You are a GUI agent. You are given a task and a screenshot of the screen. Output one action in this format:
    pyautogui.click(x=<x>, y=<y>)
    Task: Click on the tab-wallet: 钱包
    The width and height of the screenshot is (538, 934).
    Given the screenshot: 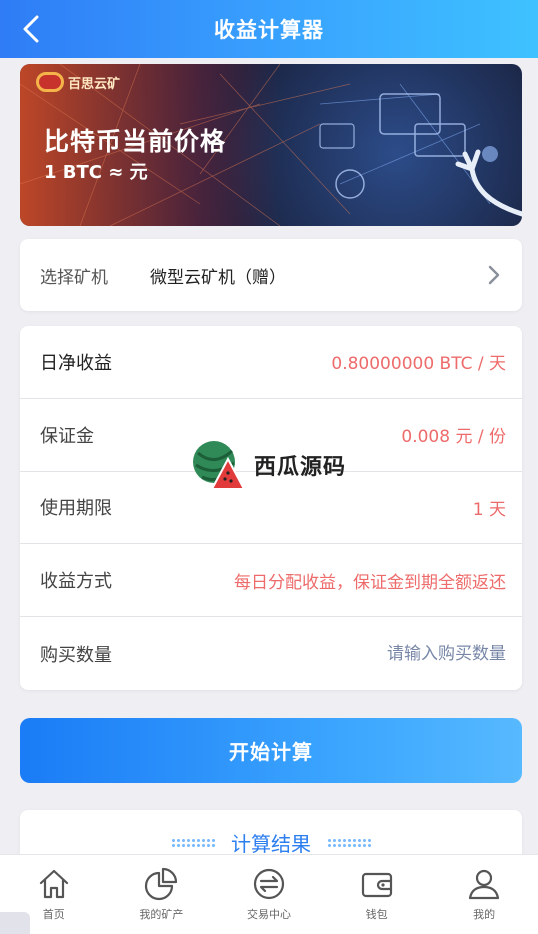 What is the action you would take?
    pyautogui.click(x=377, y=894)
    